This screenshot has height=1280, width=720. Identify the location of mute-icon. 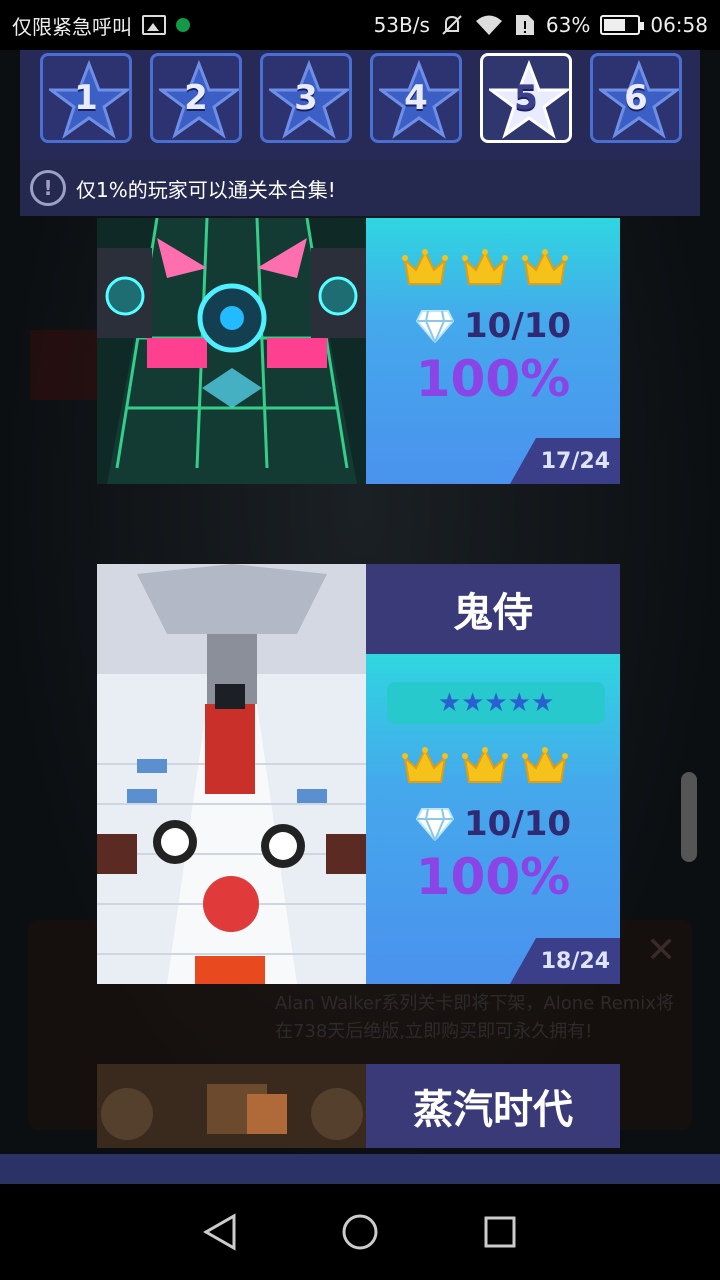
(452, 25).